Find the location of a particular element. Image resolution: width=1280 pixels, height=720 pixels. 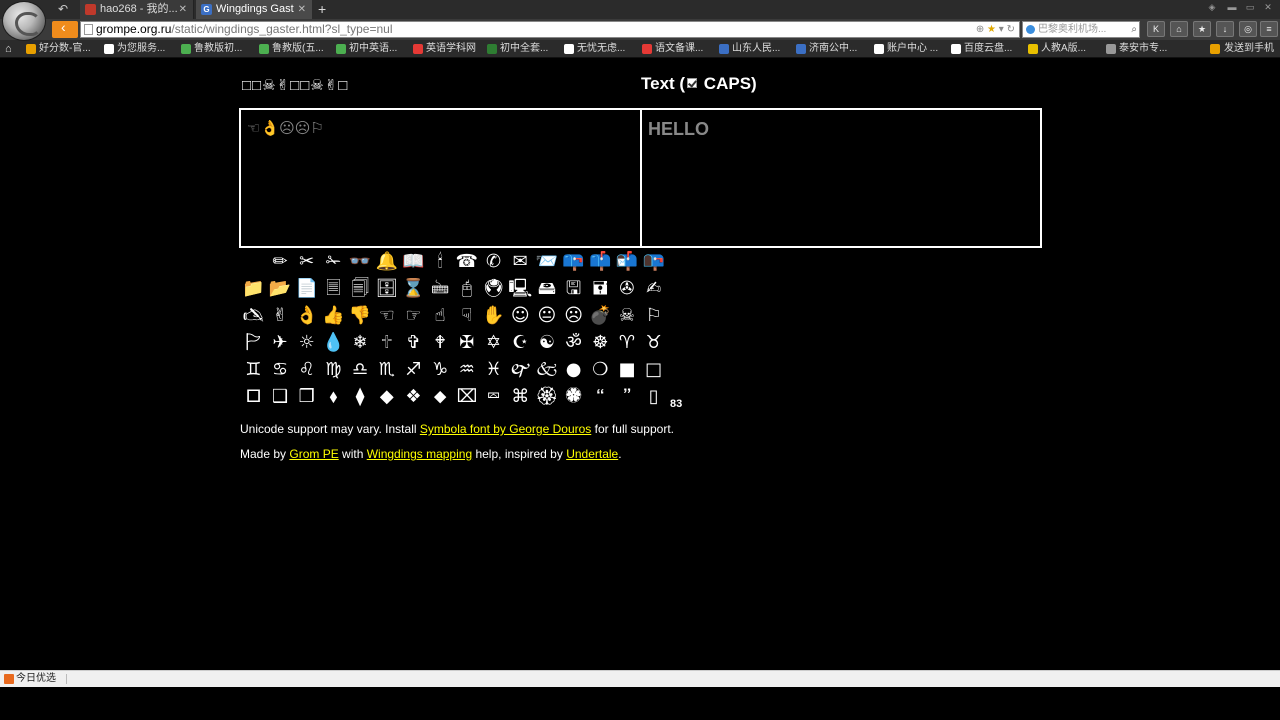

glyph-button: 📪 is located at coordinates (573, 261).